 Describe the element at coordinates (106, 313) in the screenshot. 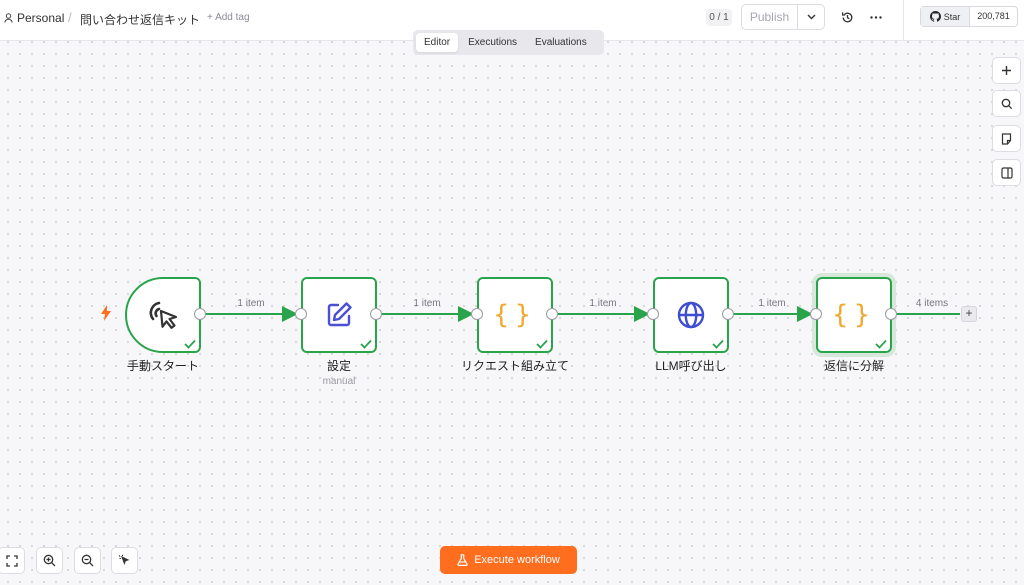

I see `lightning-bolt-icon` at that location.